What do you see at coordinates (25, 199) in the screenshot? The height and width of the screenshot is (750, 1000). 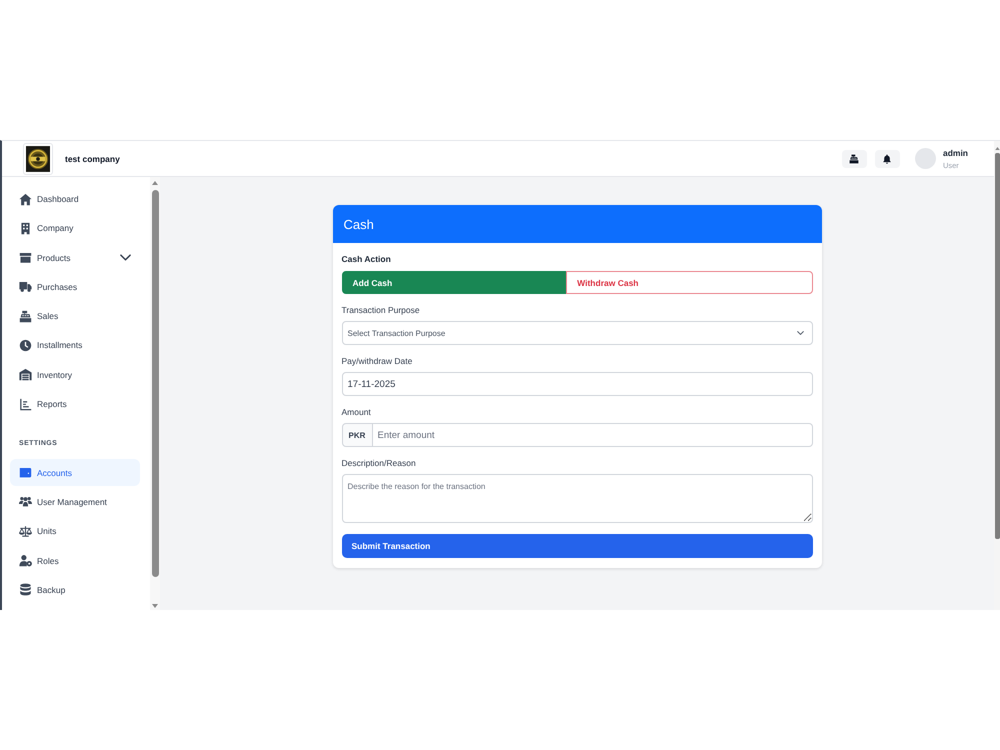 I see `home-icon` at bounding box center [25, 199].